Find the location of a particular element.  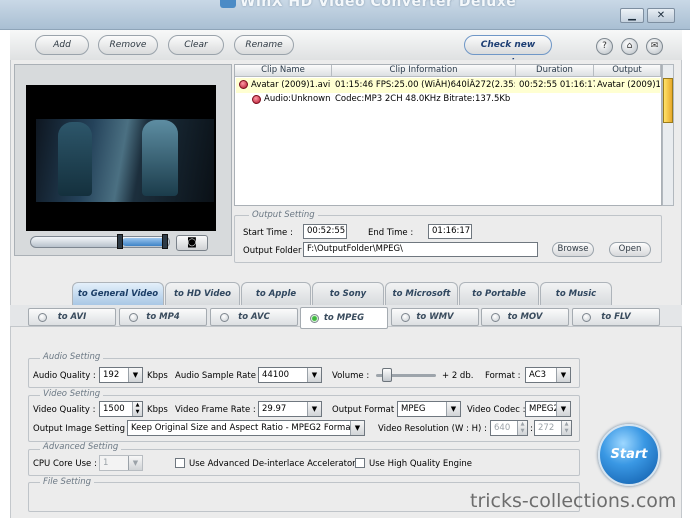

video-quality-unit: Kbps is located at coordinates (157, 410).